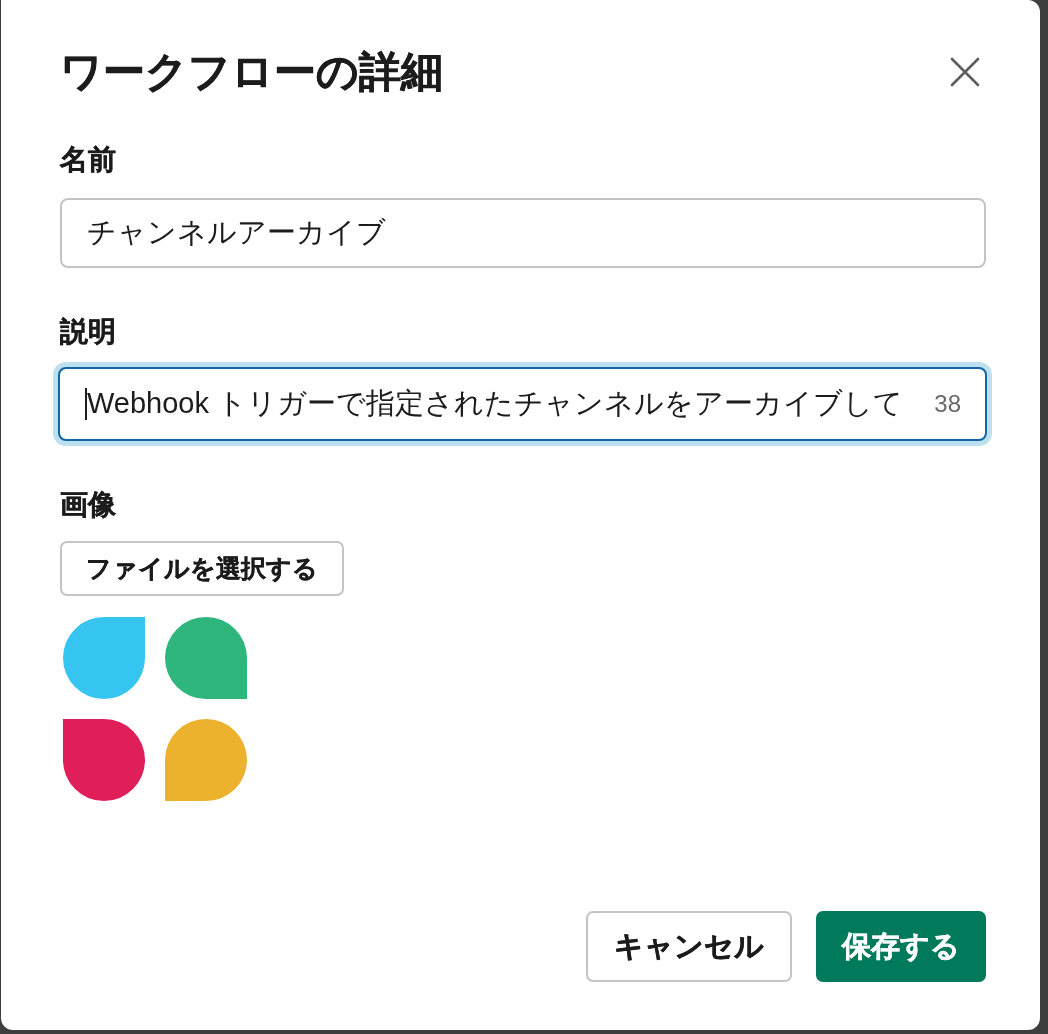  What do you see at coordinates (947, 404) in the screenshot?
I see `character-count: 38` at bounding box center [947, 404].